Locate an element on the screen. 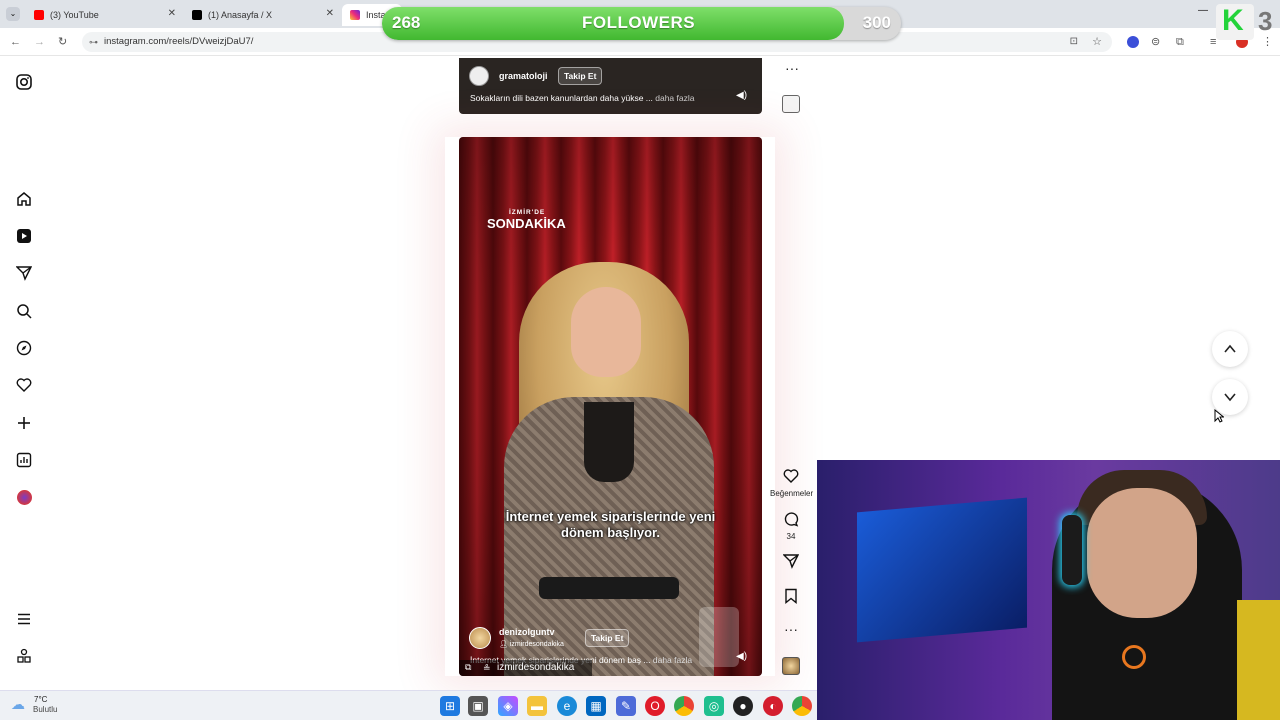  comment-button: 34 is located at coordinates (791, 526).